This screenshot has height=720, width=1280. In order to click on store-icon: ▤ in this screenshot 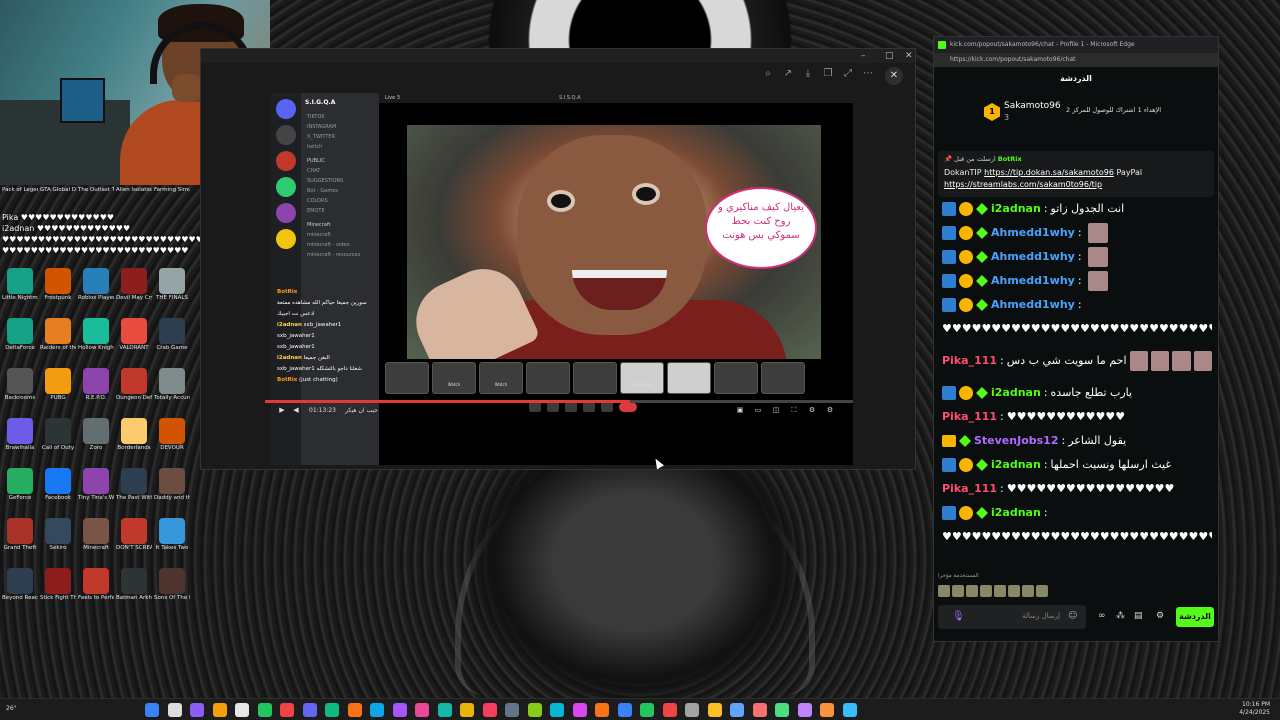, I will do `click(1138, 616)`.